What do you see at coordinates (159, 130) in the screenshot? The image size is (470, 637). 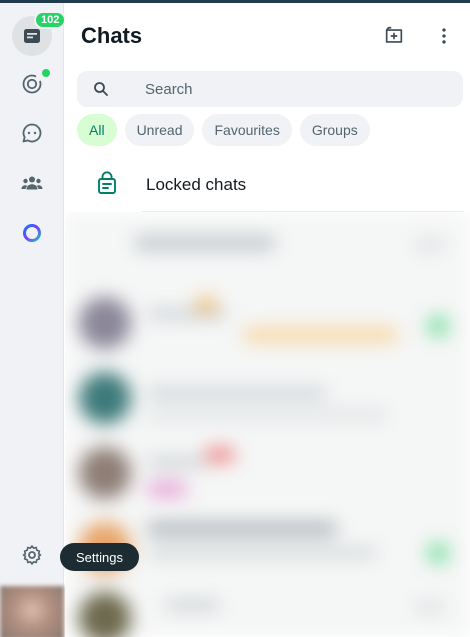 I see `filter-unread: Unread` at bounding box center [159, 130].